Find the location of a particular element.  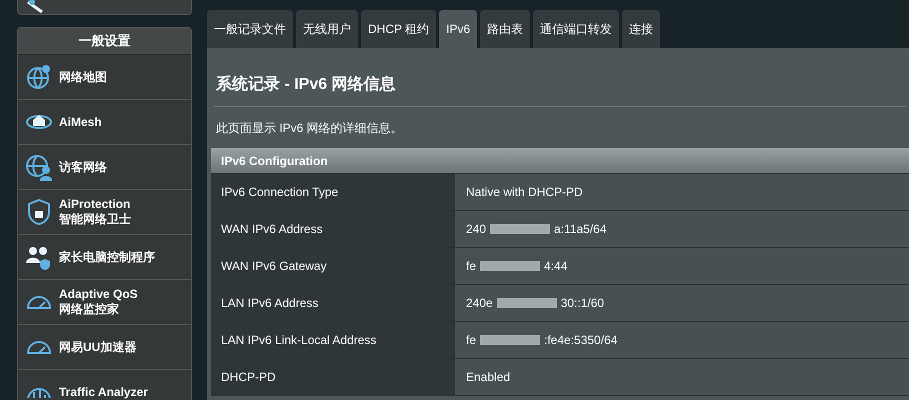

tab: IPv6 is located at coordinates (458, 29).